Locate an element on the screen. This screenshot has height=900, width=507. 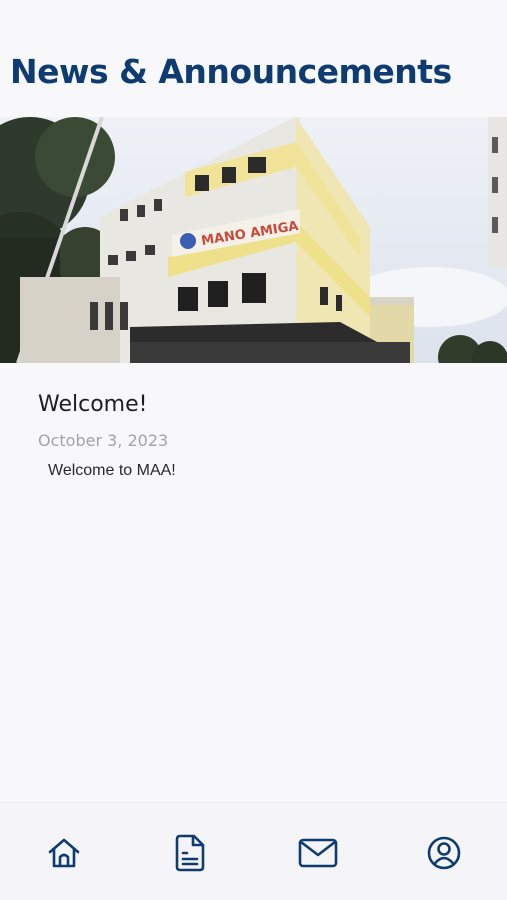
post-date: October 3, 2023 is located at coordinates (103, 440).